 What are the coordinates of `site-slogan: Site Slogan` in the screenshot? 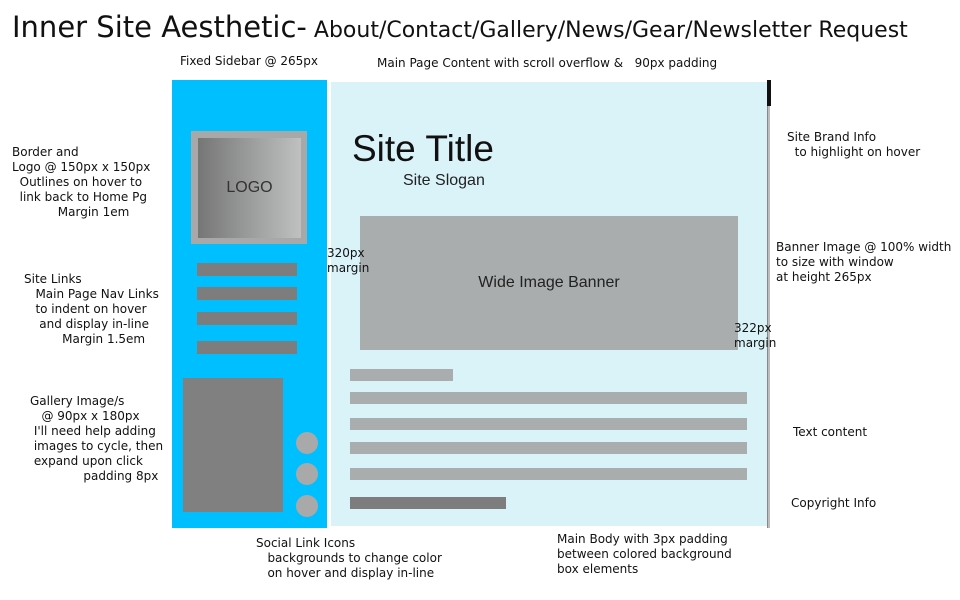 It's located at (444, 180).